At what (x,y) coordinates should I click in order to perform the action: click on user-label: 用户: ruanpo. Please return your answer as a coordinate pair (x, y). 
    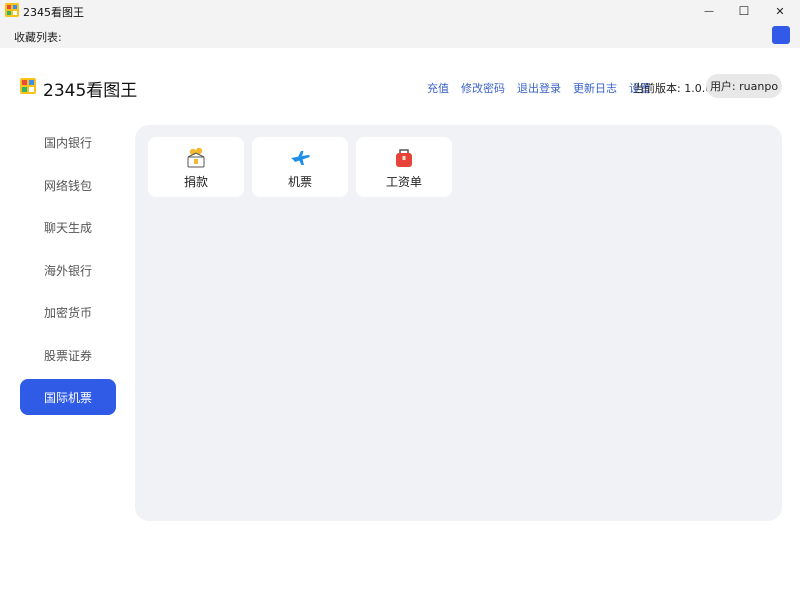
    Looking at the image, I should click on (744, 86).